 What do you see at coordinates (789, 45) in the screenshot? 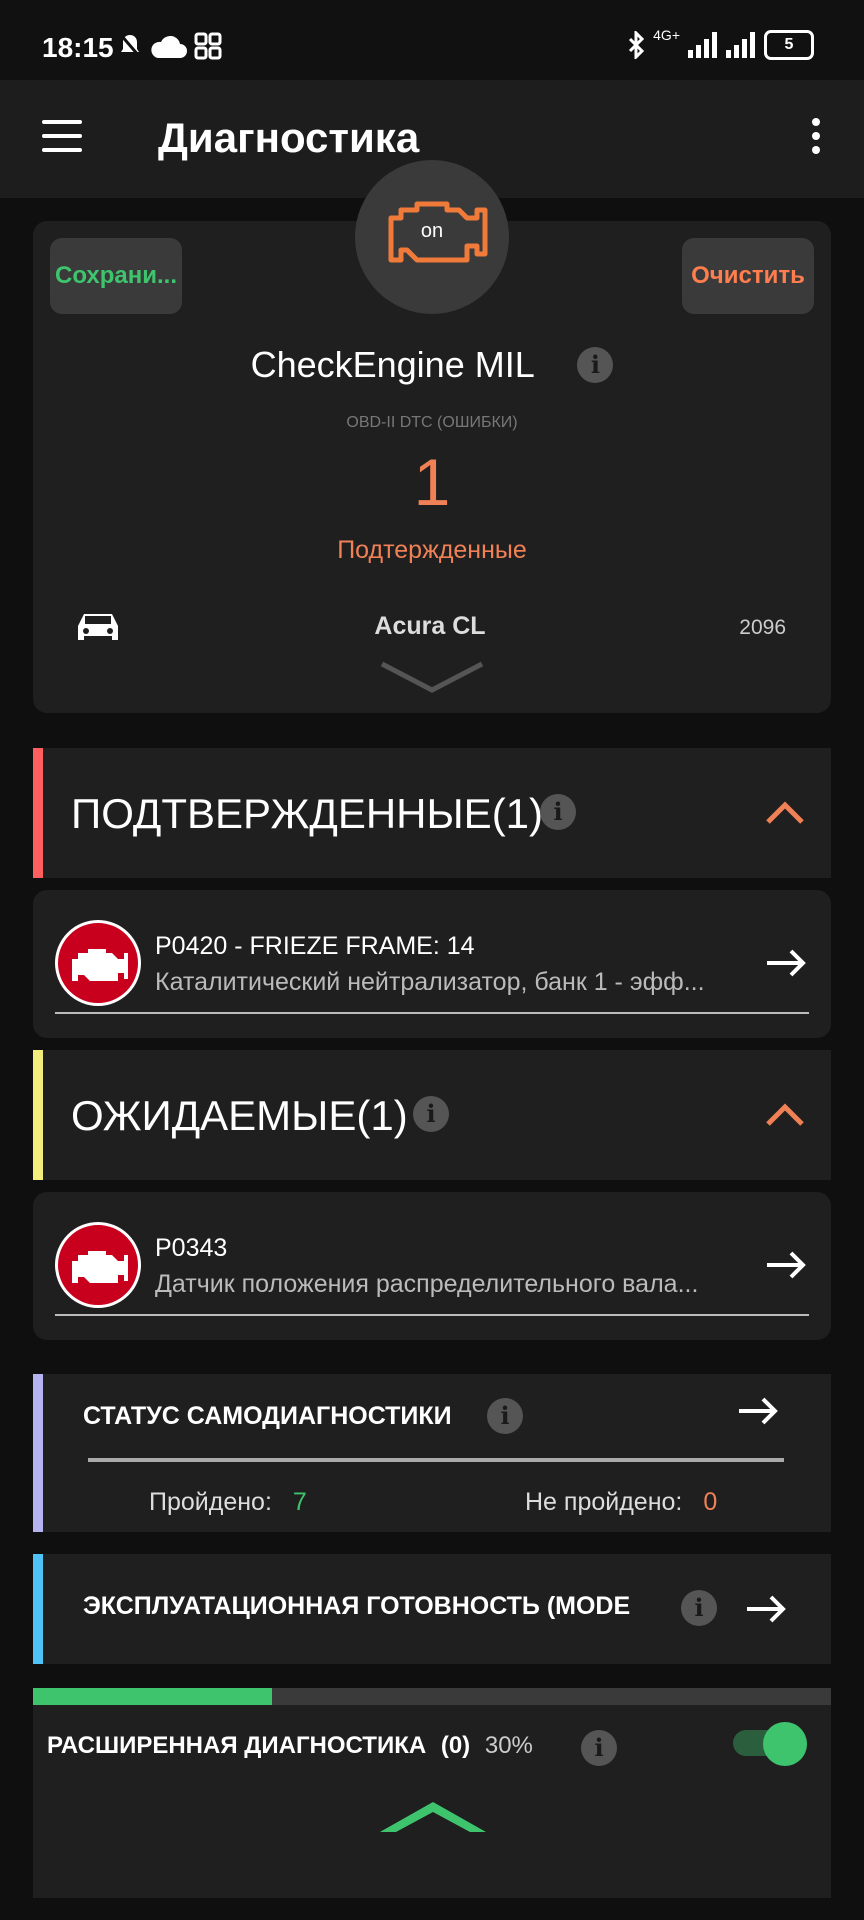
I see `battery-indicator: 5` at bounding box center [789, 45].